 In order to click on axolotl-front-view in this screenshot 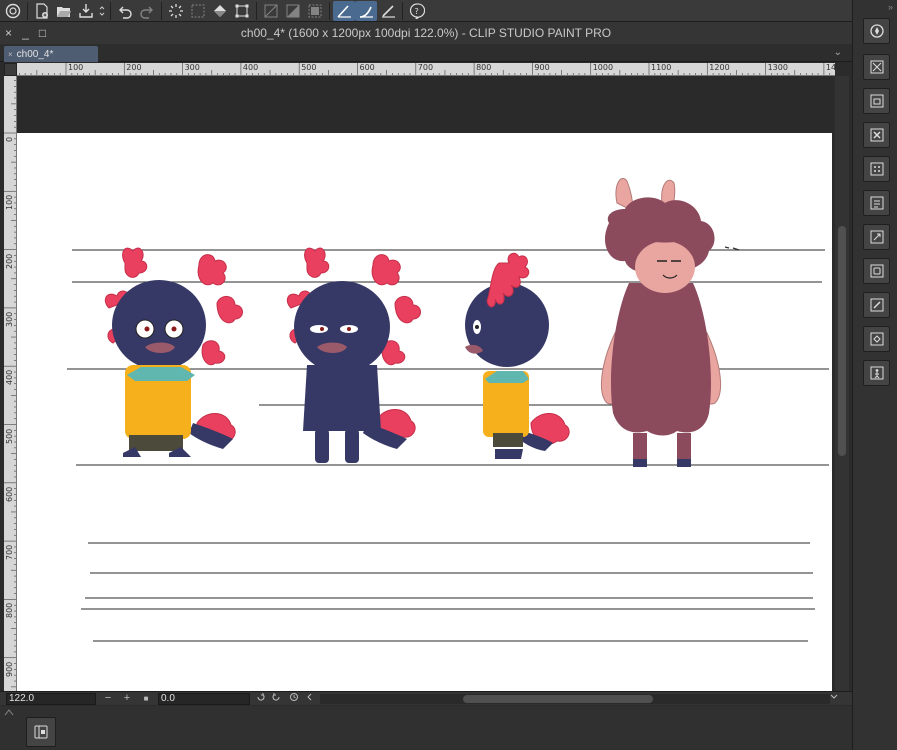, I will do `click(173, 352)`.